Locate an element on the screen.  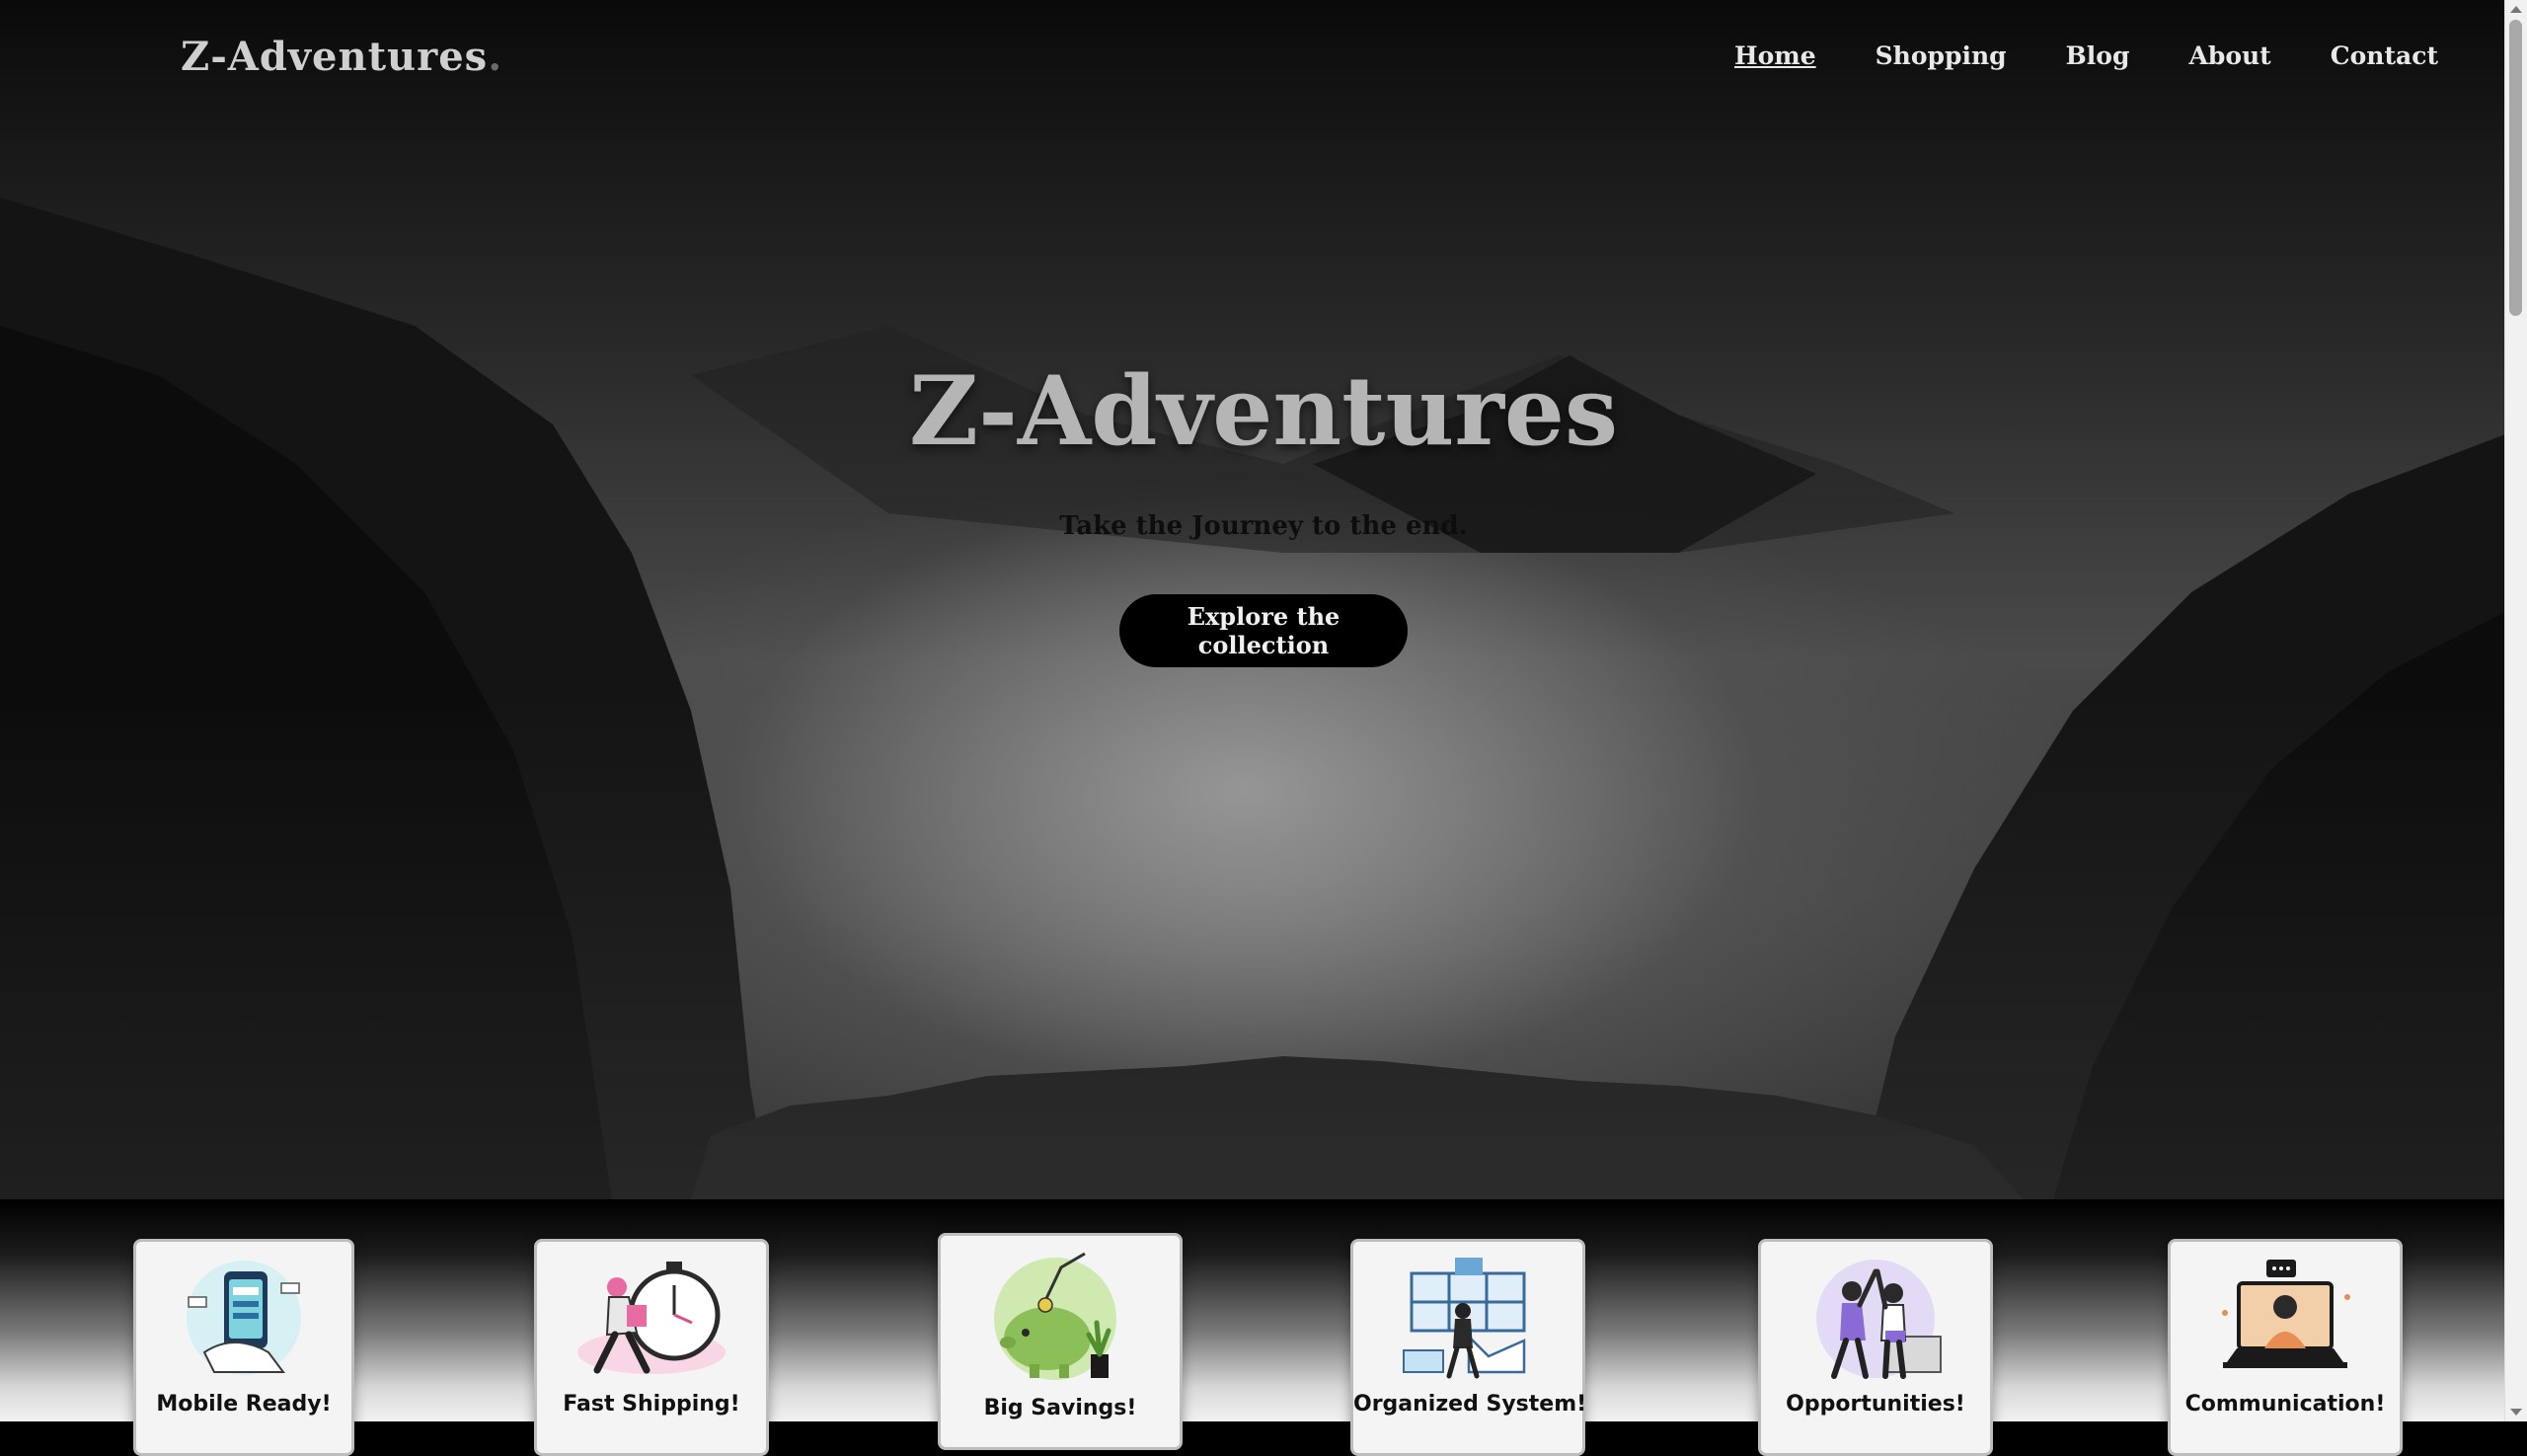
scroll-up-arrow-icon is located at coordinates (2516, 9).